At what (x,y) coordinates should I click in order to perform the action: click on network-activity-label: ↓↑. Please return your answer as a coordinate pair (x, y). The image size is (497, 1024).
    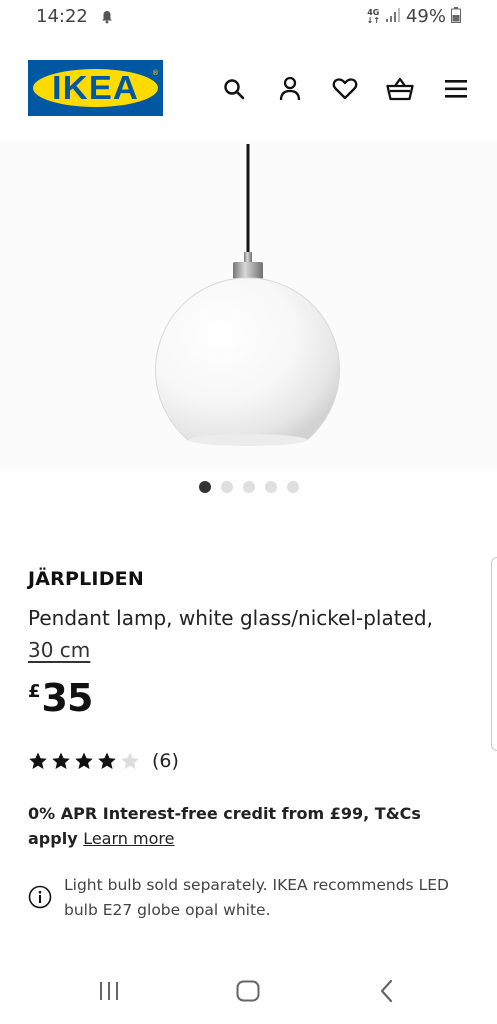
    Looking at the image, I should click on (373, 20).